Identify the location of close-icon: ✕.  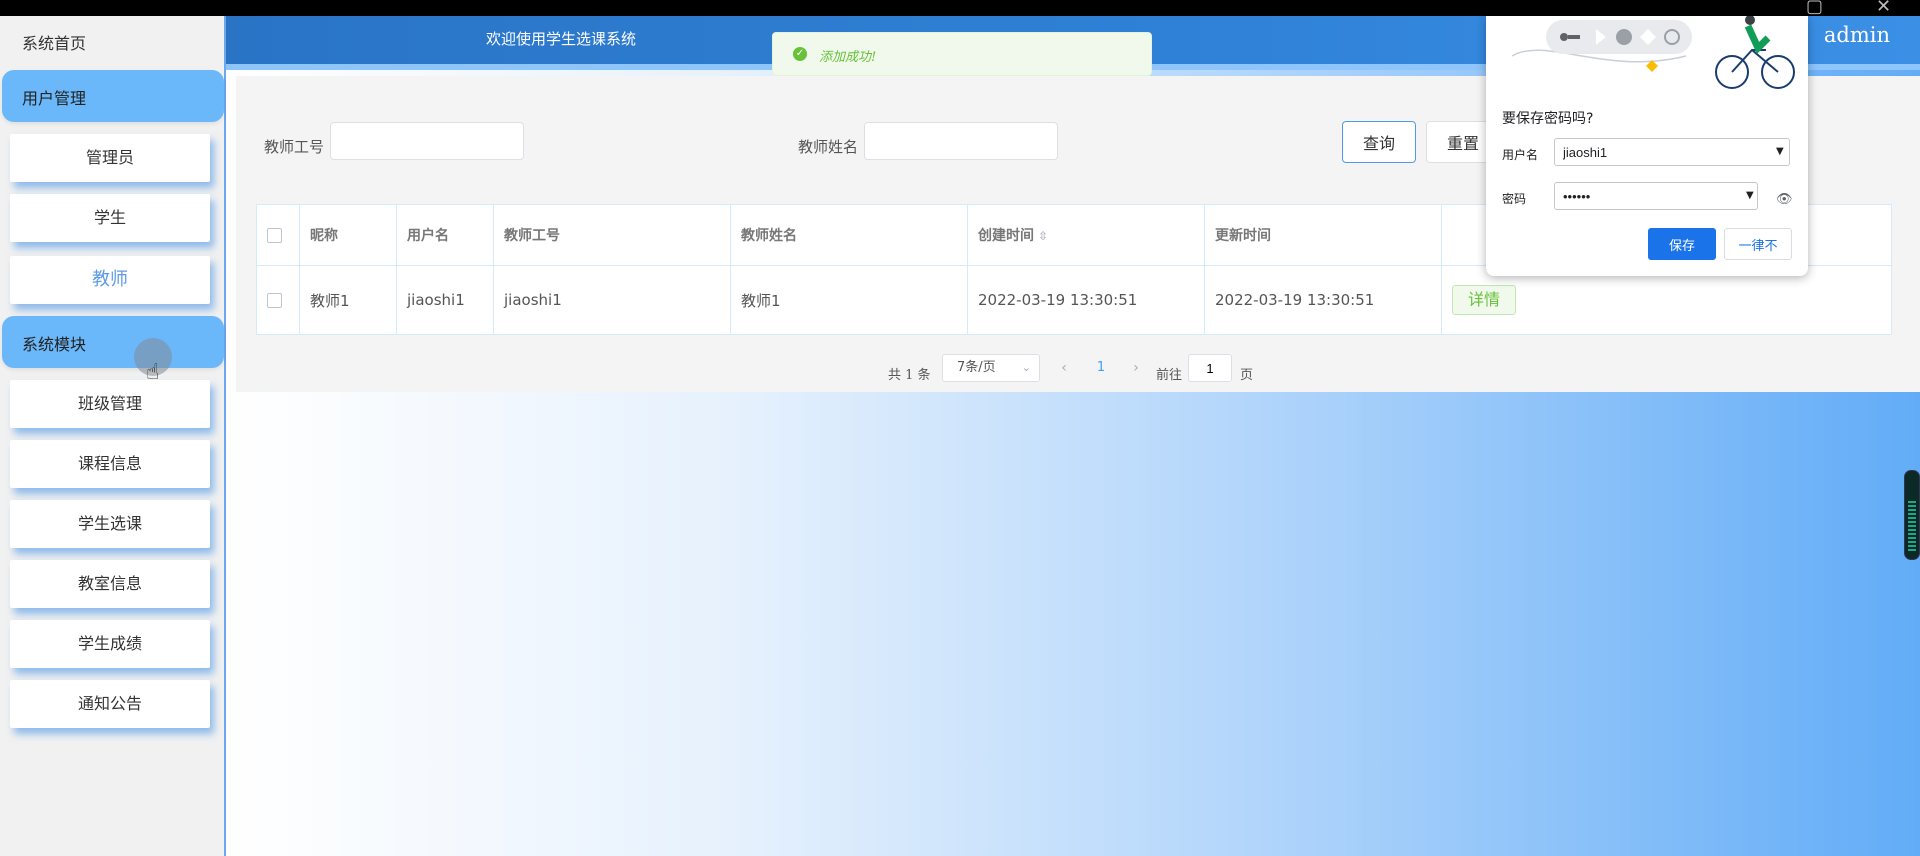
(1883, 8).